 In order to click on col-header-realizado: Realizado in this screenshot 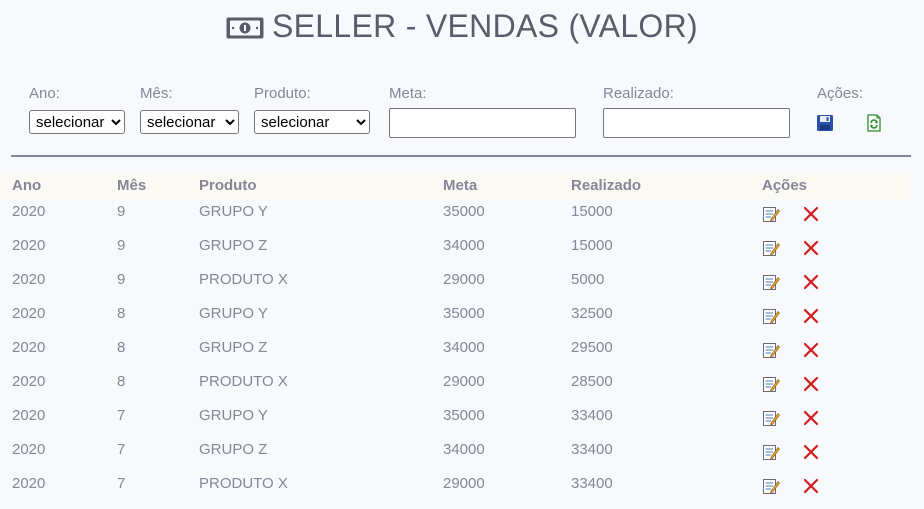, I will do `click(606, 185)`.